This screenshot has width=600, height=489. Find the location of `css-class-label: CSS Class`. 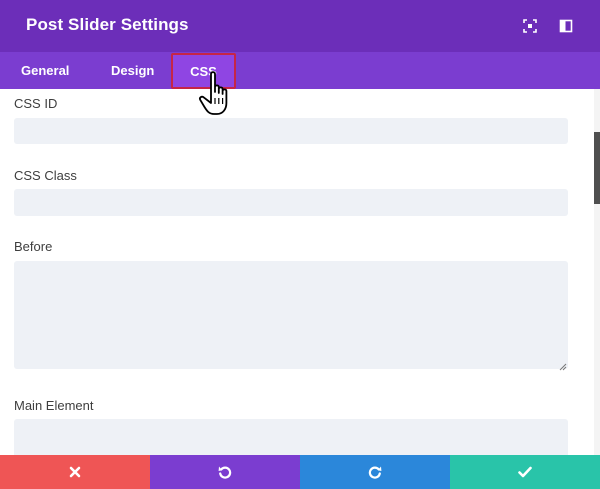

css-class-label: CSS Class is located at coordinates (45, 175).